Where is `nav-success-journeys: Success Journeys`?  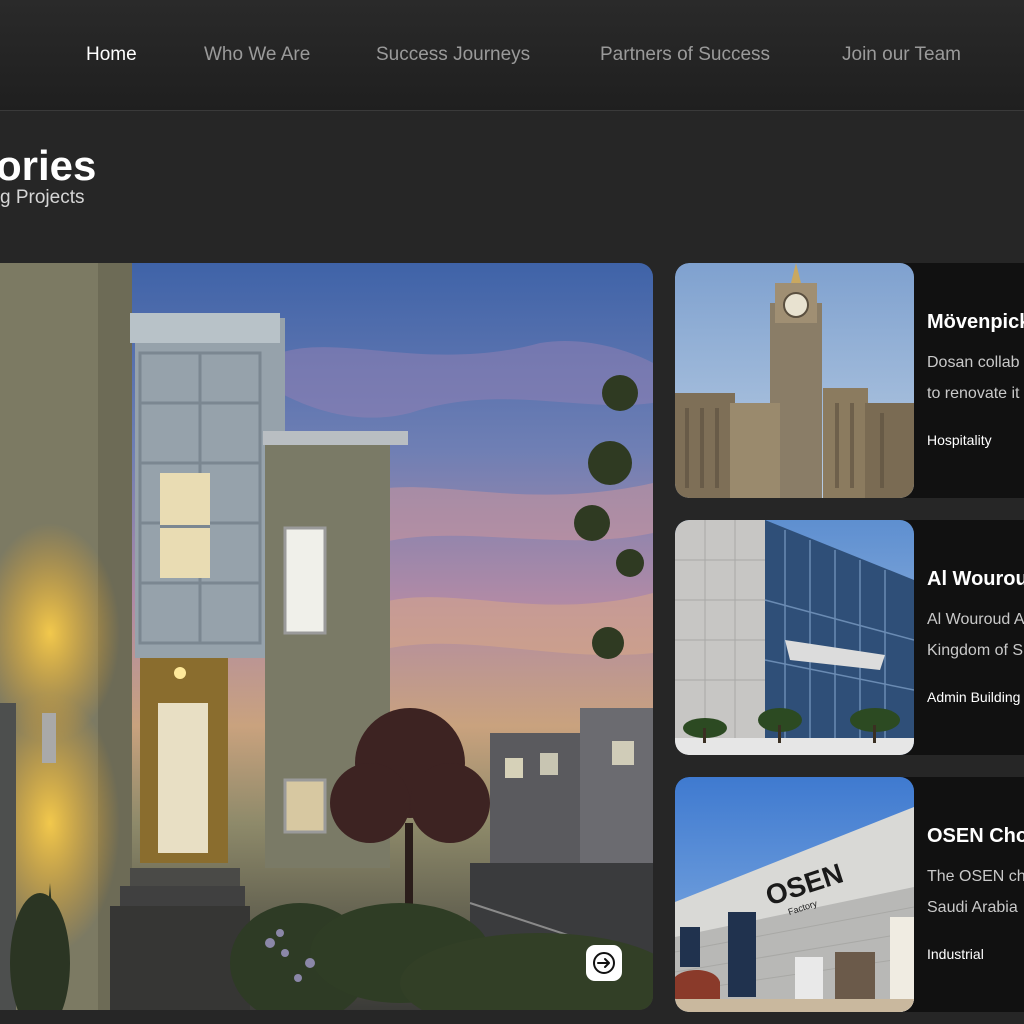
nav-success-journeys: Success Journeys is located at coordinates (453, 55).